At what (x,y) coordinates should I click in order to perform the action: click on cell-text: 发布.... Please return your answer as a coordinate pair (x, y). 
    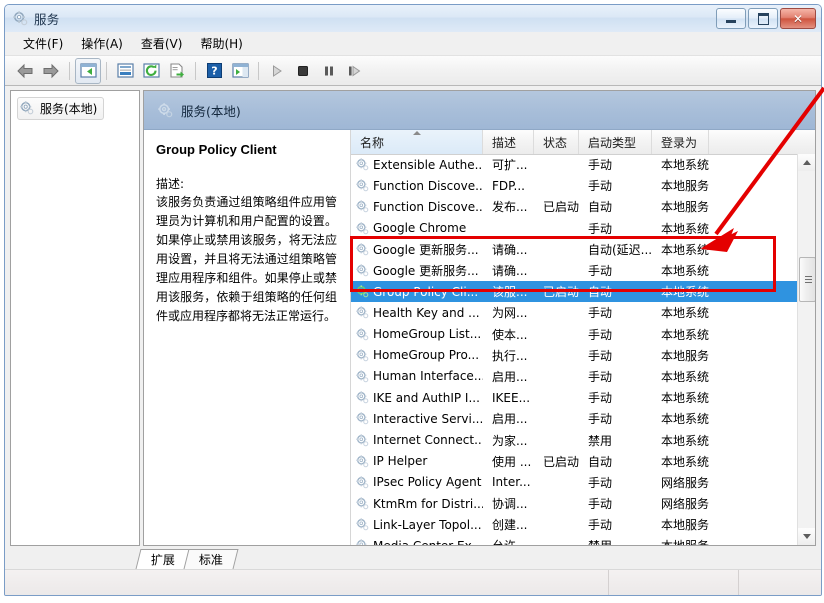
    Looking at the image, I should click on (510, 207).